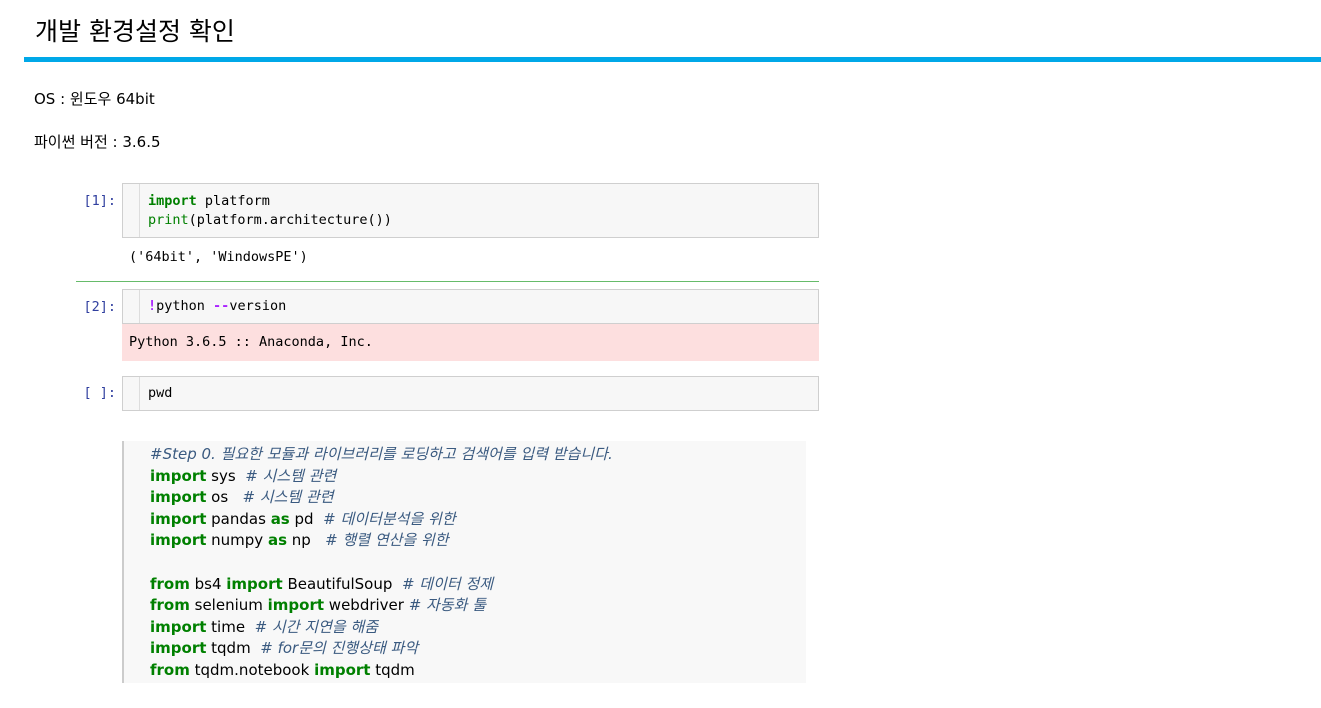 The height and width of the screenshot is (708, 1321). What do you see at coordinates (339, 648) in the screenshot?
I see `snippet-comment: # for문의 진행상태 파악` at bounding box center [339, 648].